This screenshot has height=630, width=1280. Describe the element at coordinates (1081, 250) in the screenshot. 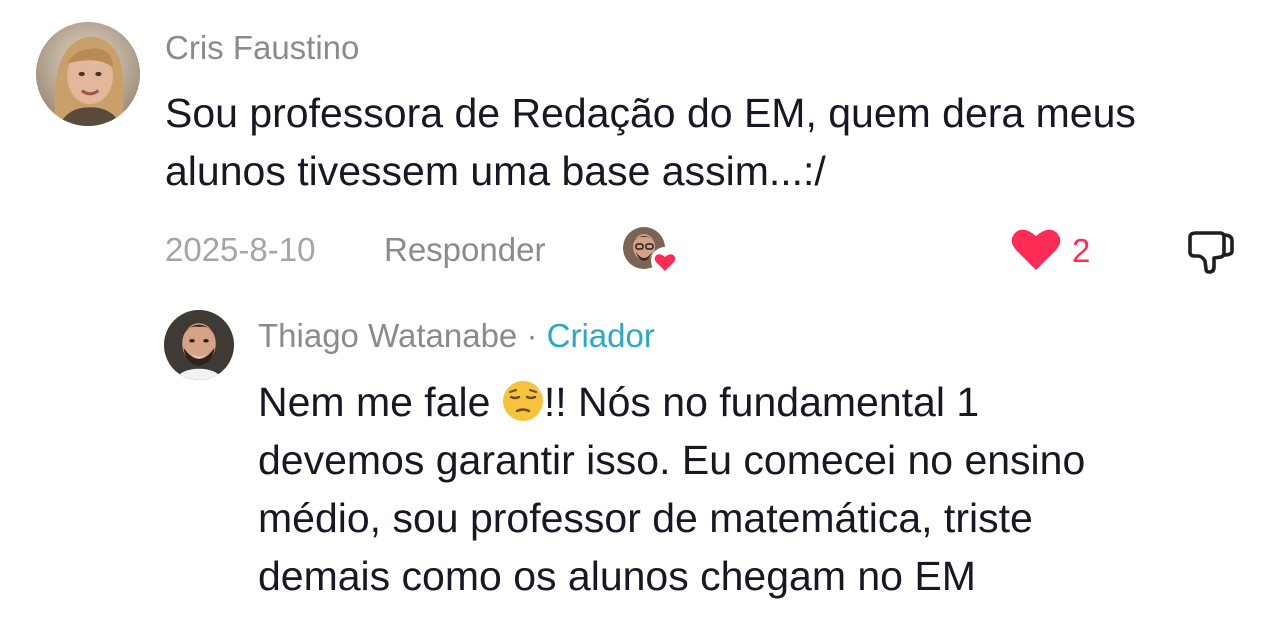

I see `like-count: 2` at that location.